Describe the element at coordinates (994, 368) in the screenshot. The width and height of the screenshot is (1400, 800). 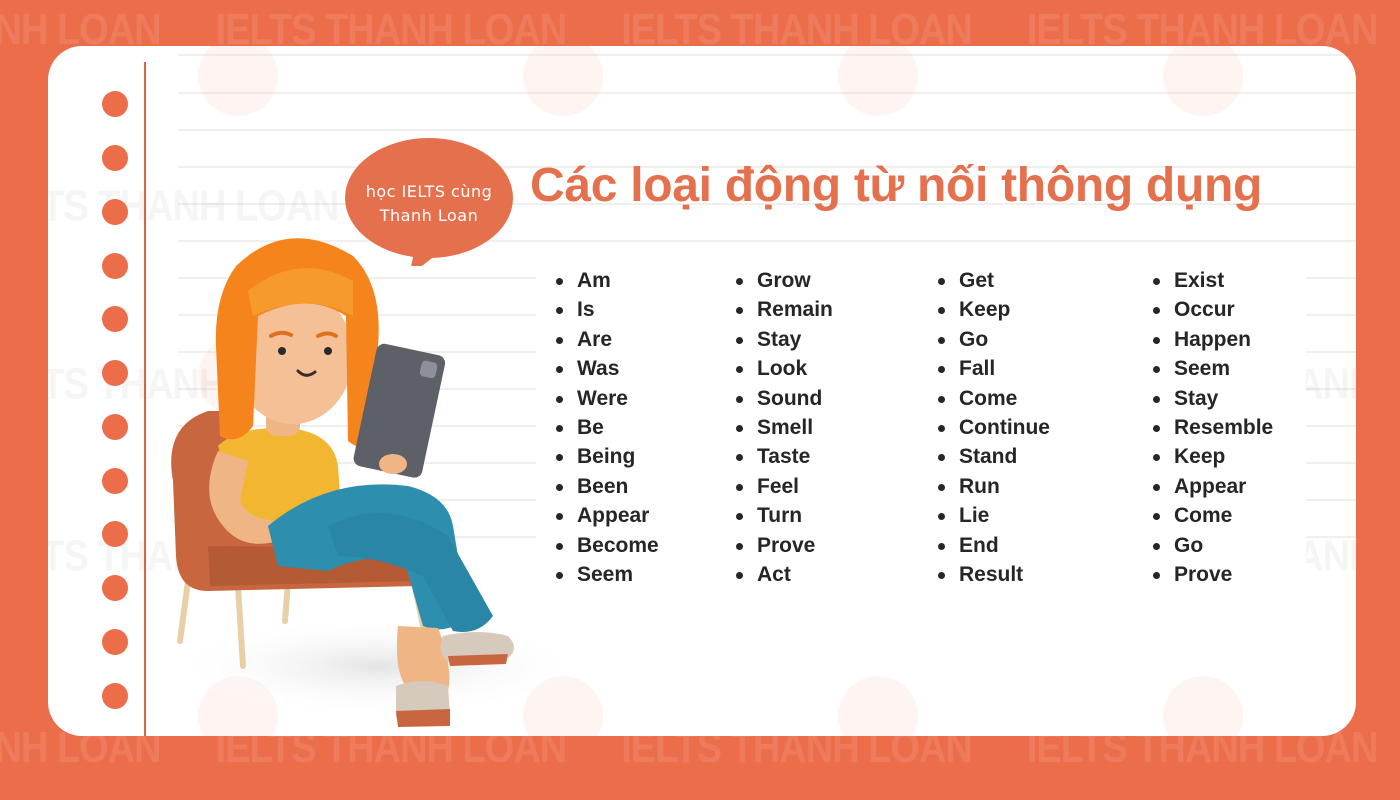
I see `list-item: Fall` at that location.